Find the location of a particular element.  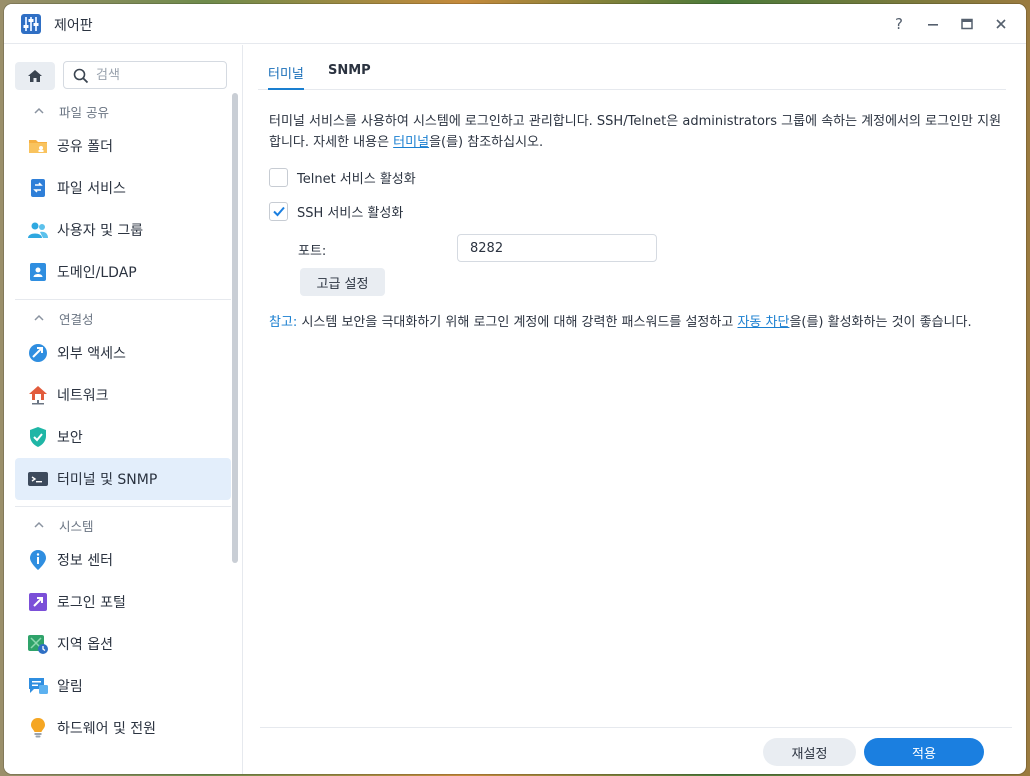

port-row: 포트: is located at coordinates (635, 248).